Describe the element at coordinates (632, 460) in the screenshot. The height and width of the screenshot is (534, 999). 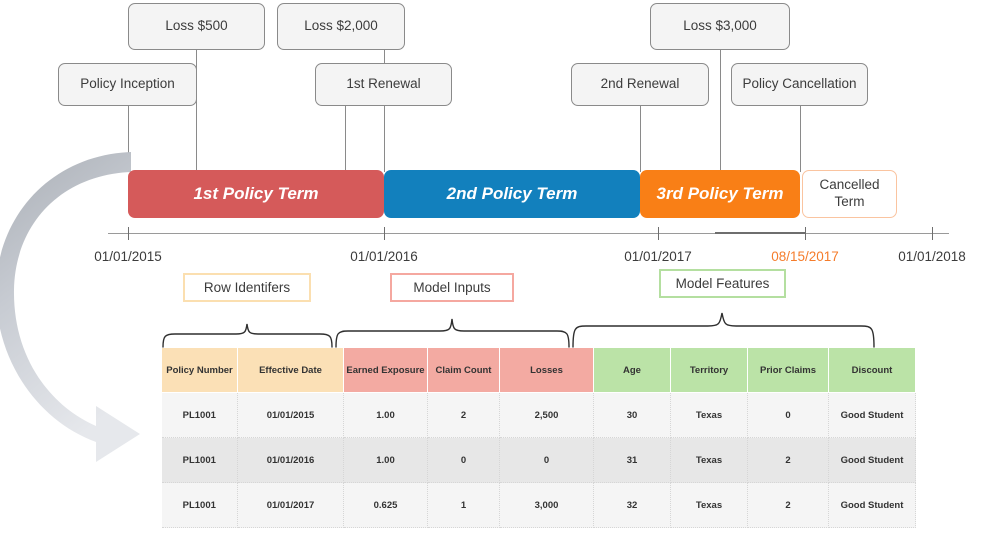
I see `cell-age: 31` at that location.